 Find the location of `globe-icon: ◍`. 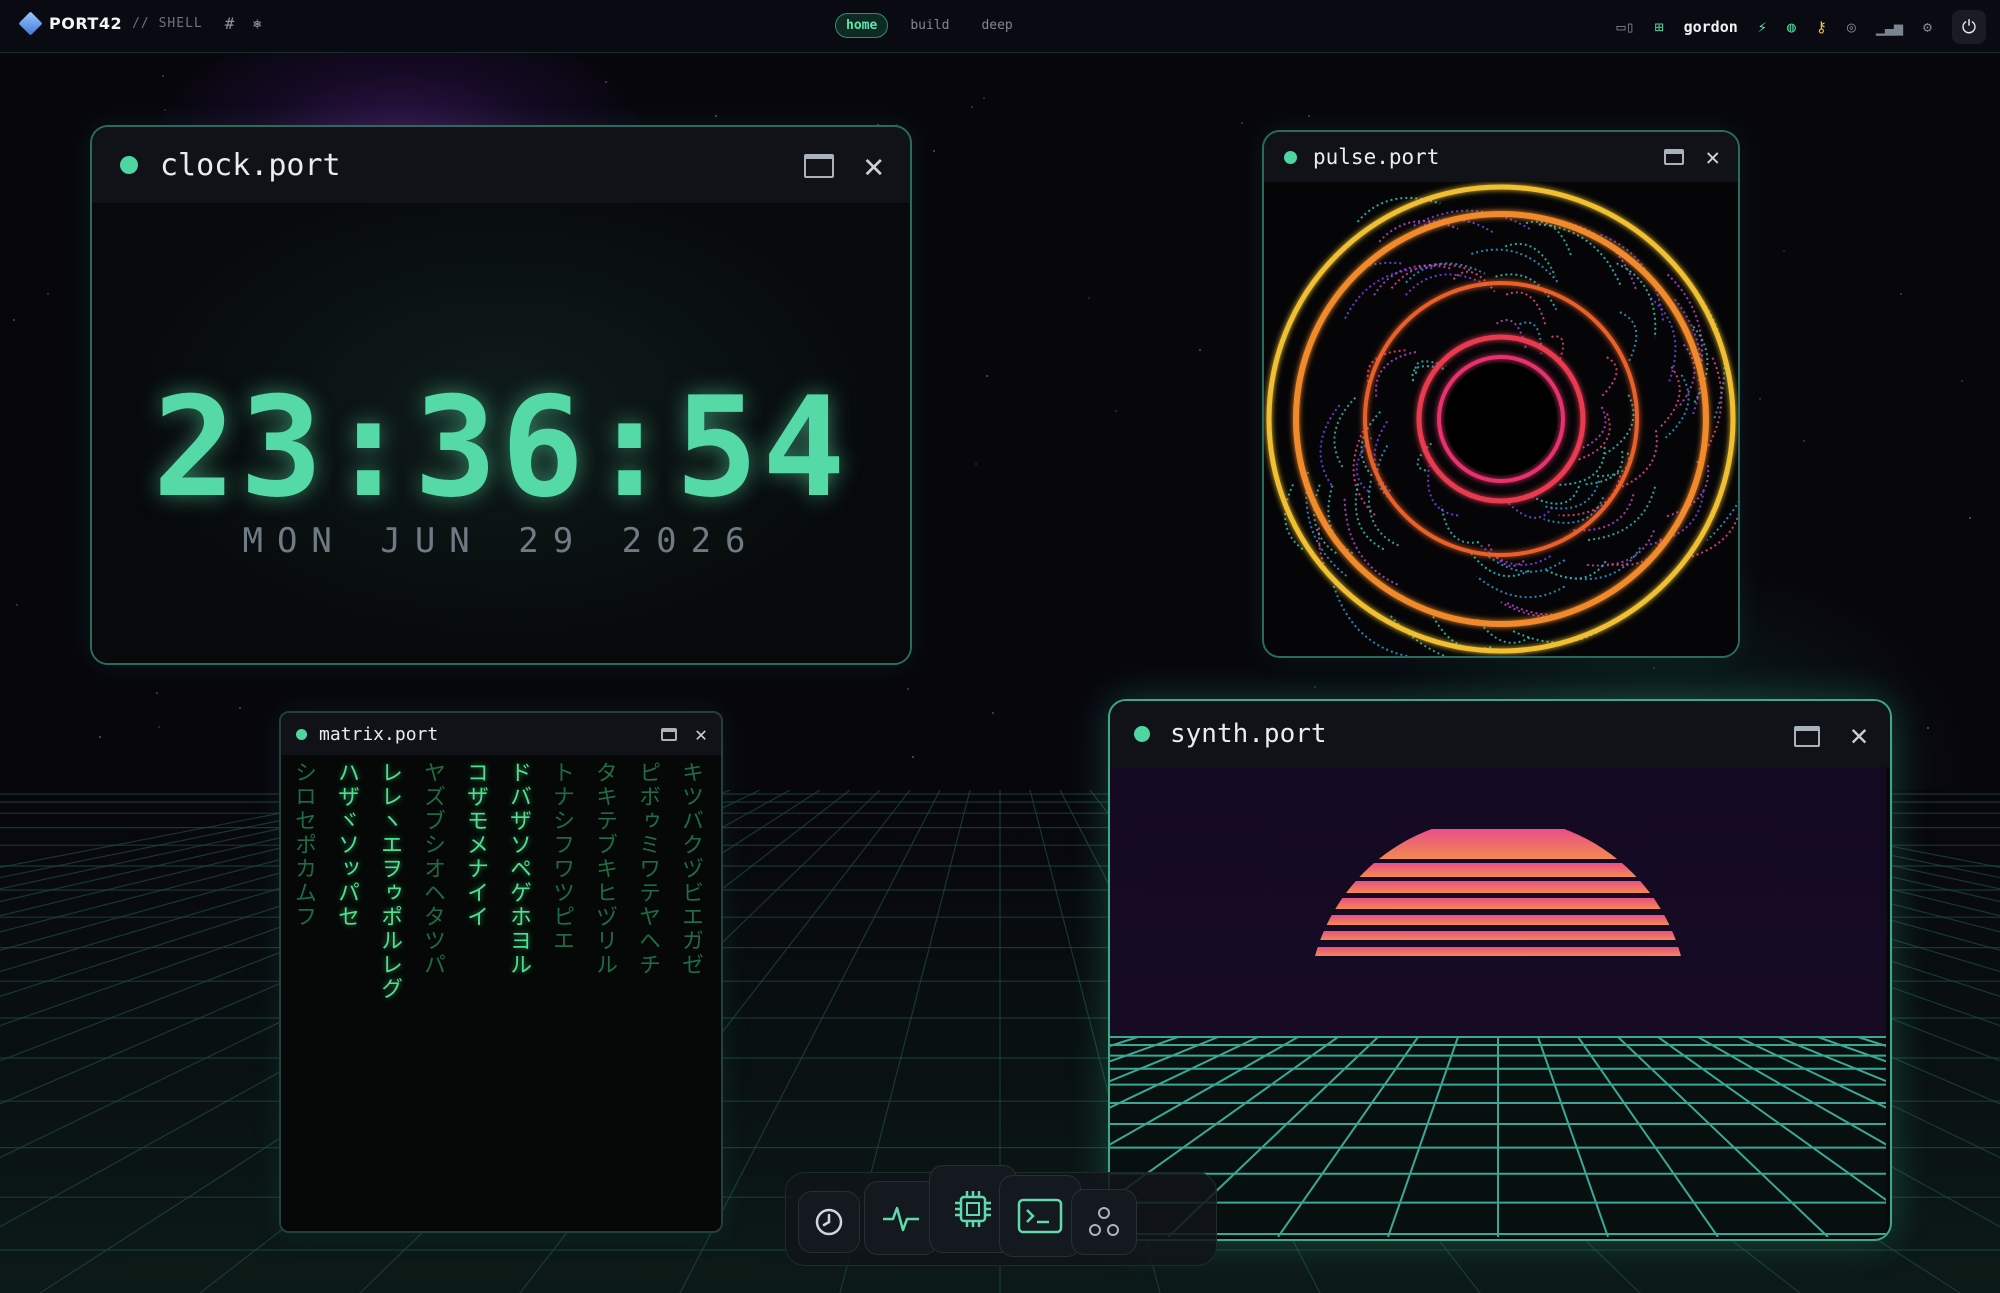

globe-icon: ◍ is located at coordinates (1791, 27).